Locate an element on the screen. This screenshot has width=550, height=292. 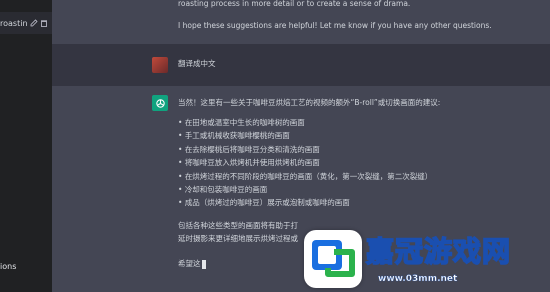
typing-cursor is located at coordinates (203, 264).